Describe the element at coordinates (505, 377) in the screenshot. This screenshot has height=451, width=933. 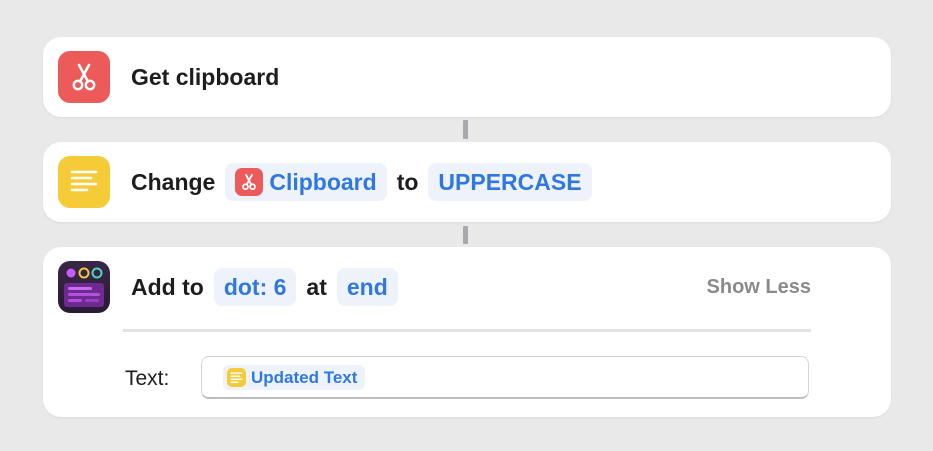
I see `text-parameter-field: Updated Text` at that location.